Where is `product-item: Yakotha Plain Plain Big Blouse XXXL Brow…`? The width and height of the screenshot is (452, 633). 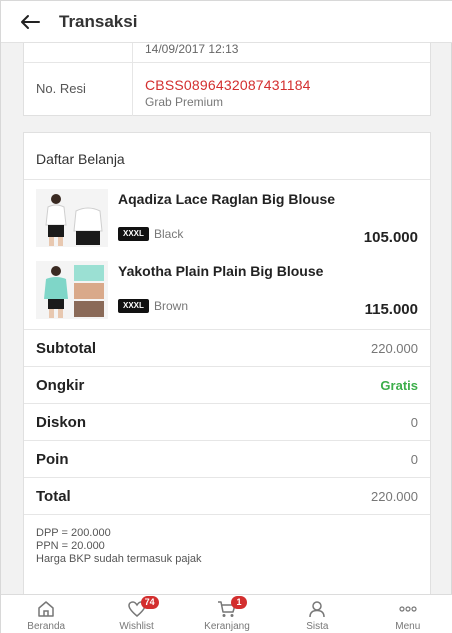 product-item: Yakotha Plain Plain Big Blouse XXXL Brow… is located at coordinates (227, 296).